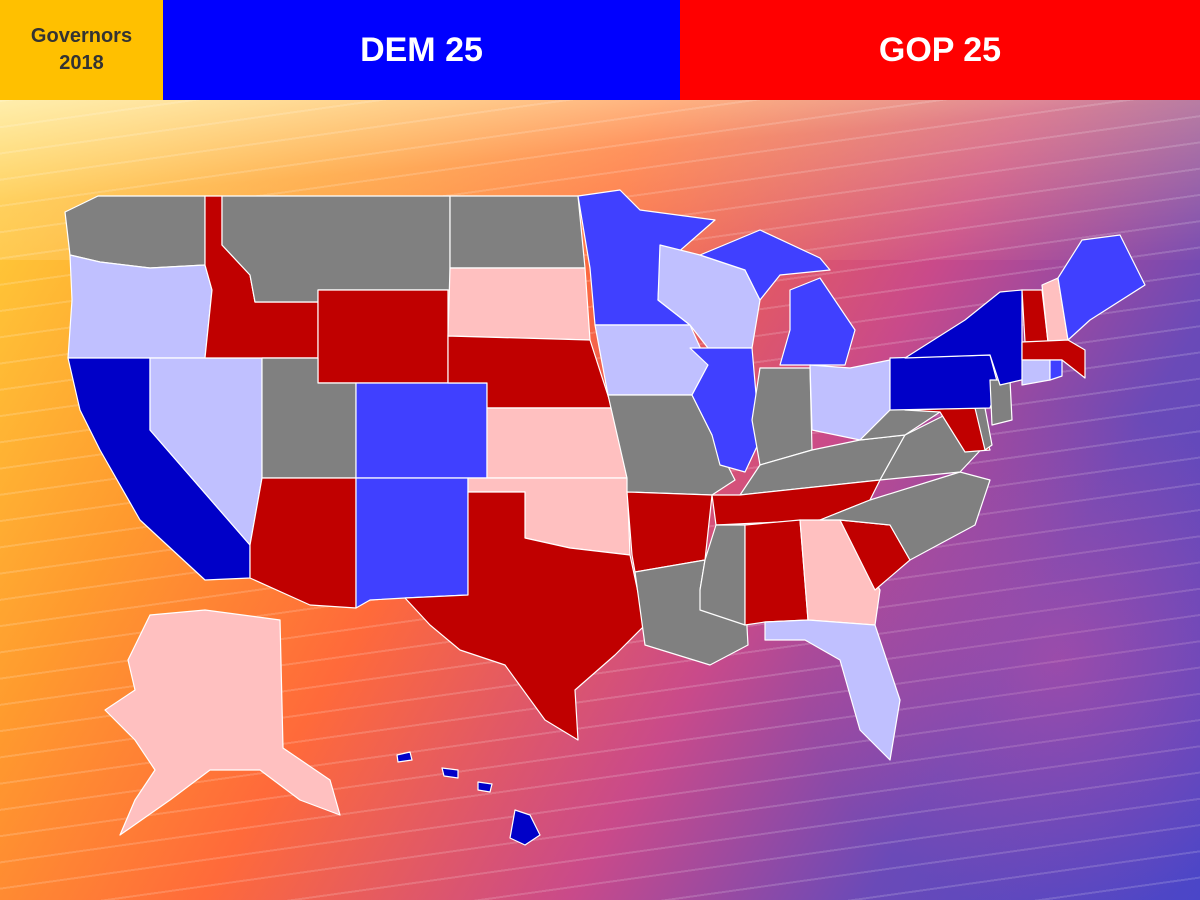  I want to click on state-PA, so click(944, 382).